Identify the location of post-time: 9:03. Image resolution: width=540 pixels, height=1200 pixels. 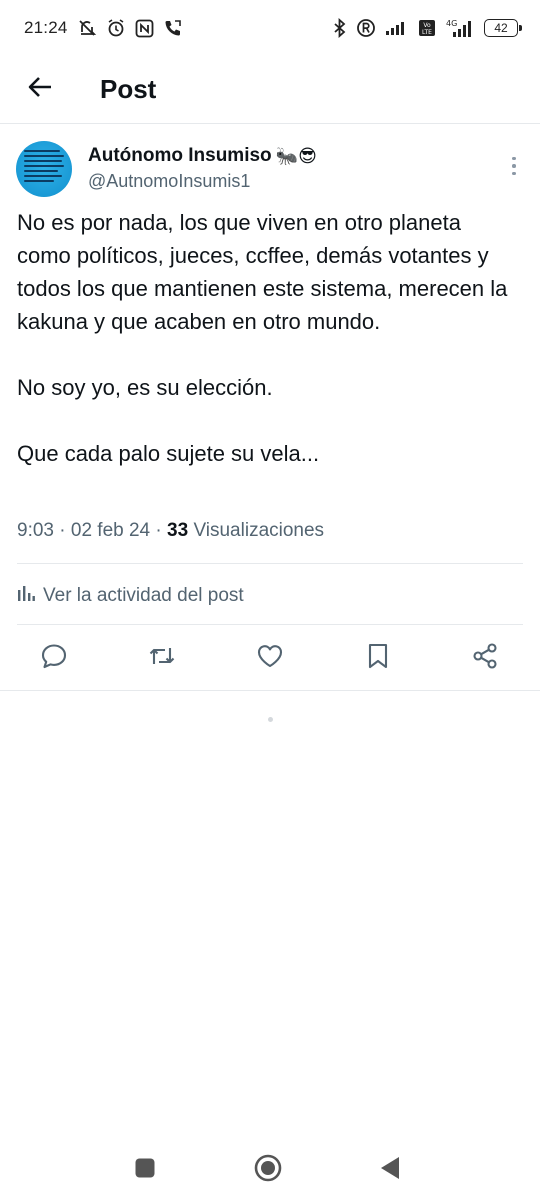
(35, 530).